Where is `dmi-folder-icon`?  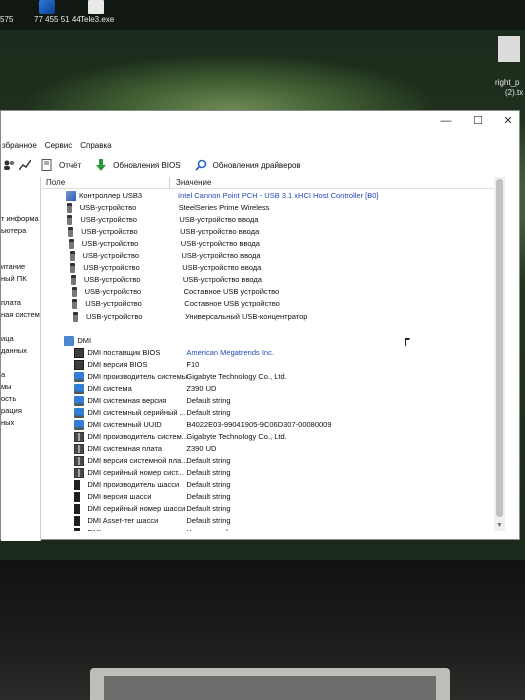 dmi-folder-icon is located at coordinates (69, 340).